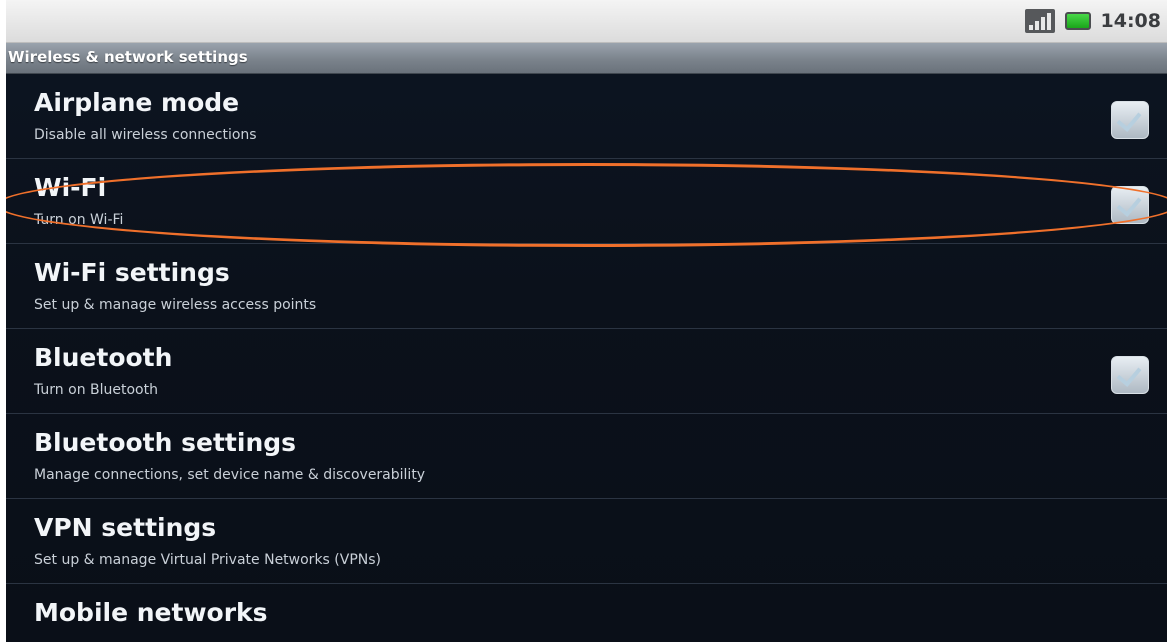 The width and height of the screenshot is (1167, 642). I want to click on title-bar: Wireless & network settings, so click(586, 58).